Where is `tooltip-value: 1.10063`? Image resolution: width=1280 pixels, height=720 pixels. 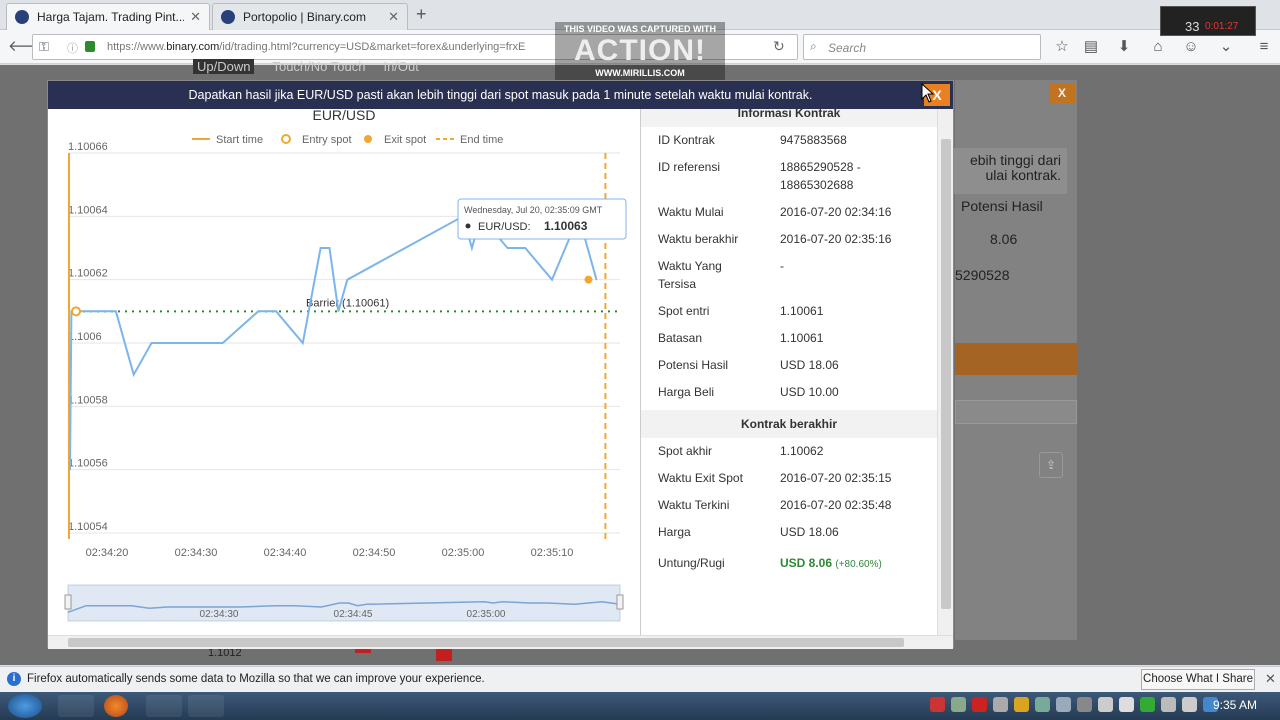
tooltip-value: 1.10063 is located at coordinates (566, 226).